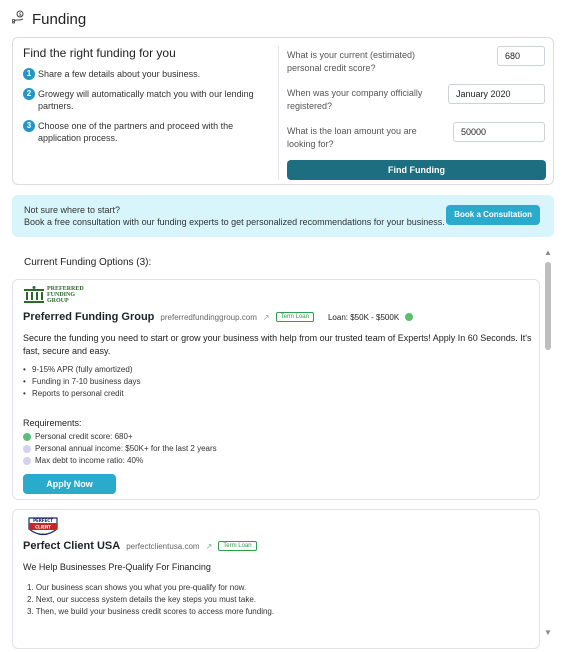 The height and width of the screenshot is (653, 571). I want to click on requirement-item: Max debt to income ratio: 40%, so click(120, 461).